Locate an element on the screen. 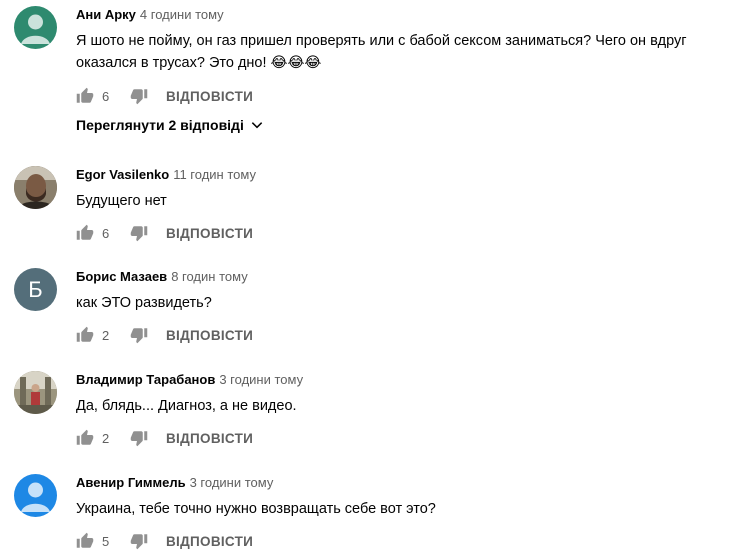 The image size is (748, 557). author-name: Egor Vasilenko is located at coordinates (122, 174).